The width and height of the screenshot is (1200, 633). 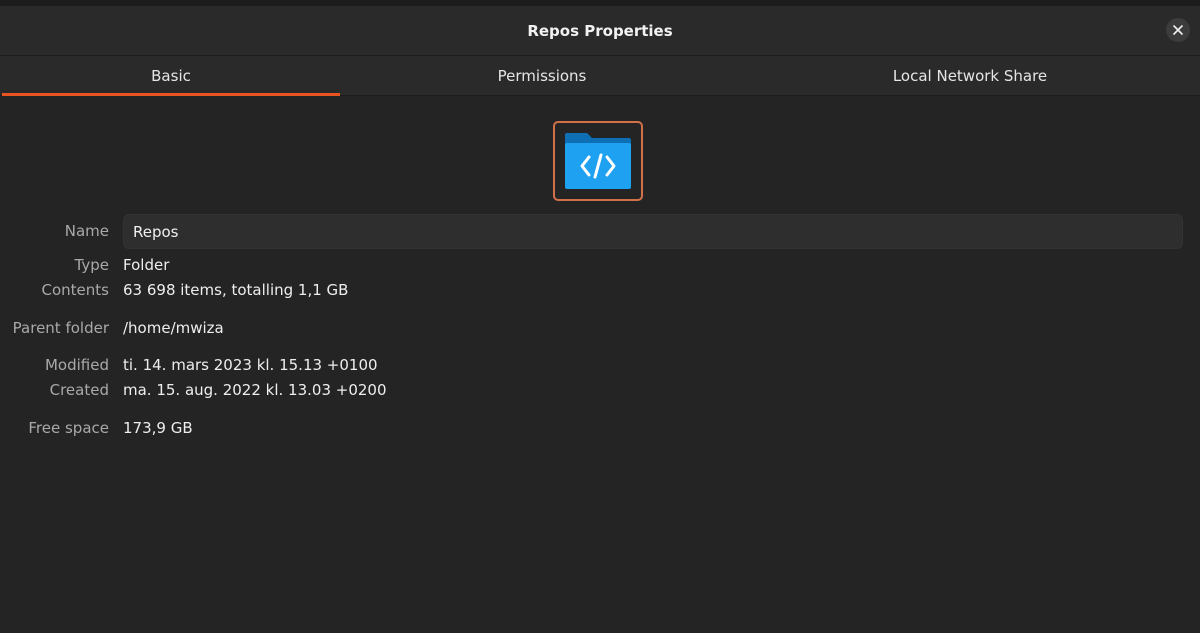 I want to click on name-field-value: Repos, so click(x=156, y=231).